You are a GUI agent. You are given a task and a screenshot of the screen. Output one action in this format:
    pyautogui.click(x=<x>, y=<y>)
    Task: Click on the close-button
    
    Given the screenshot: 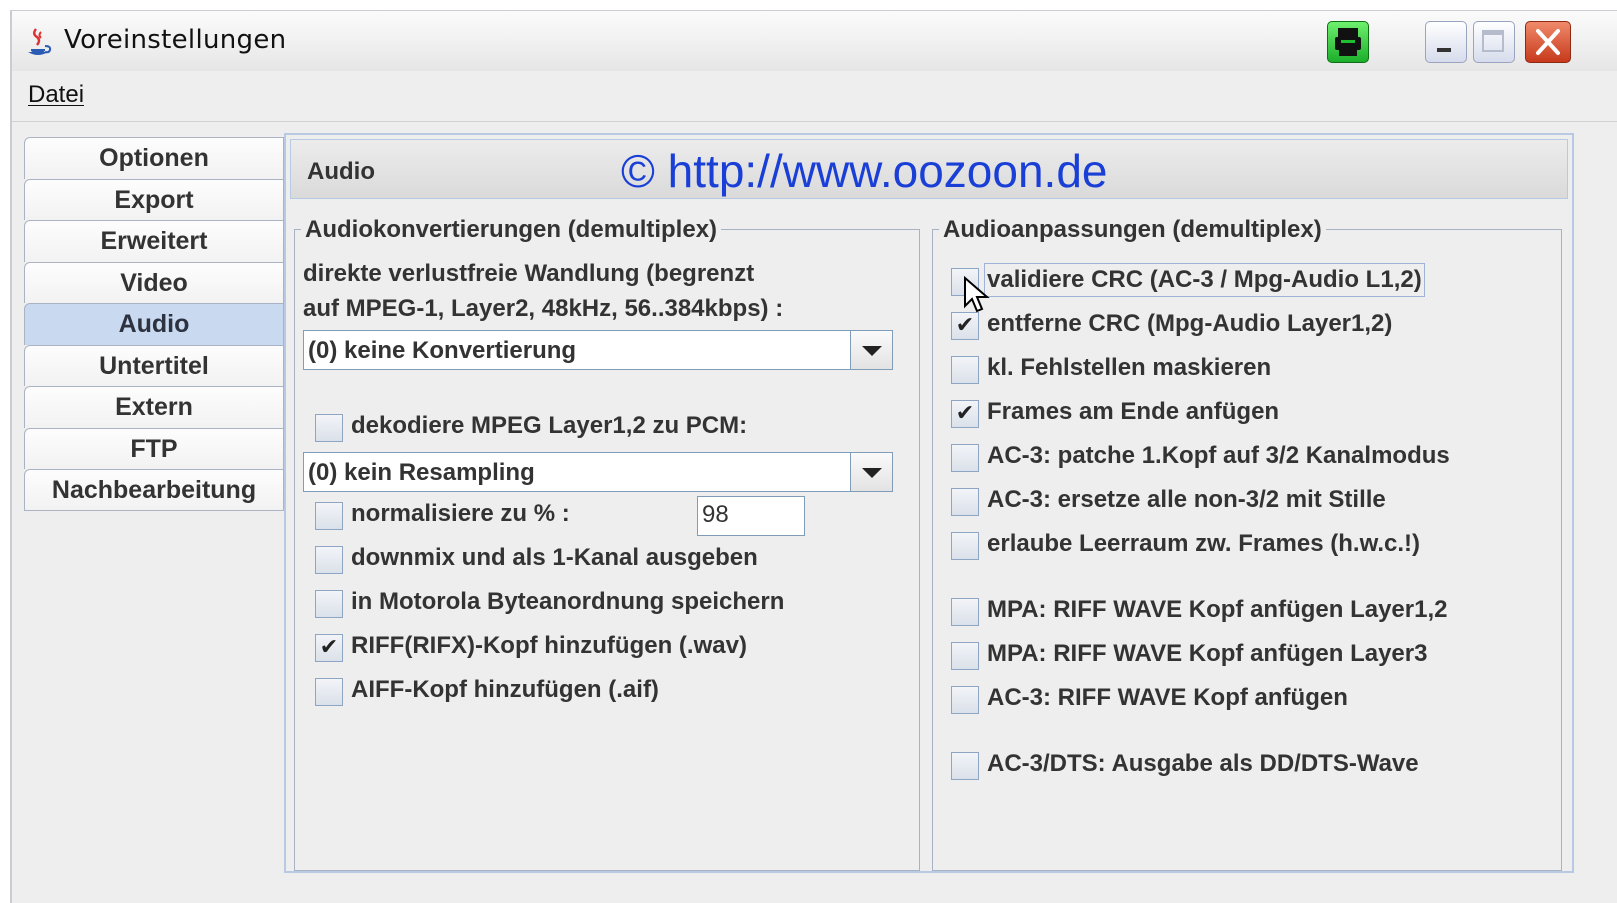 What is the action you would take?
    pyautogui.click(x=1548, y=42)
    